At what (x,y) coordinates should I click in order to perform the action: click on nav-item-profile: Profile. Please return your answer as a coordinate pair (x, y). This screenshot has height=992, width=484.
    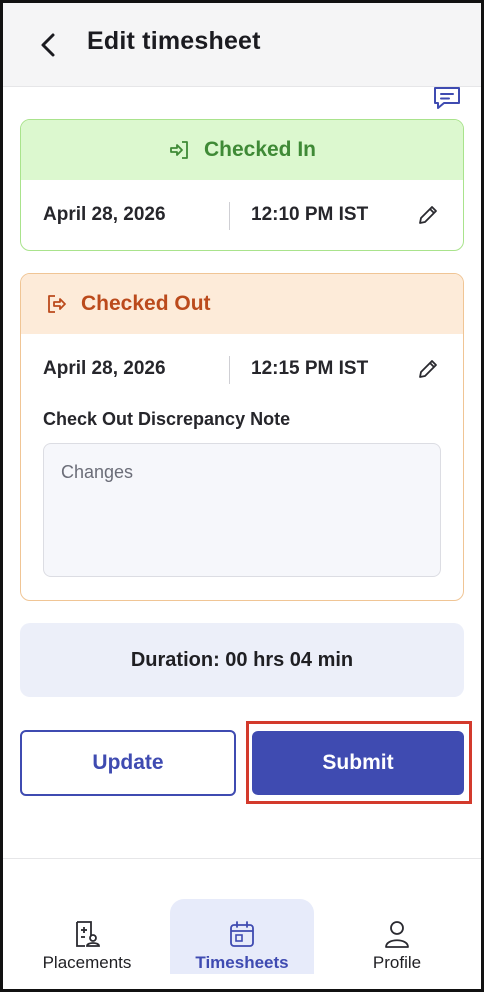
    Looking at the image, I should click on (397, 937).